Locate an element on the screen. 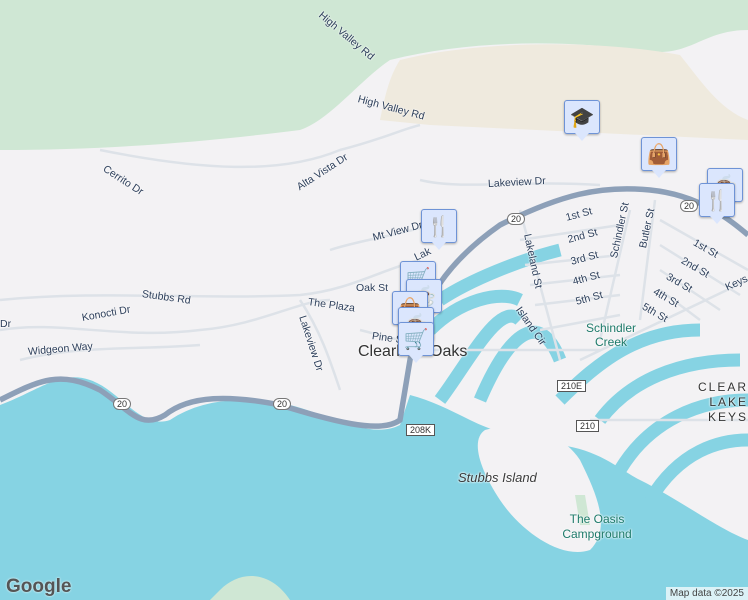 This screenshot has width=748, height=600. map-attribution: Map data ©2025 is located at coordinates (706, 593).